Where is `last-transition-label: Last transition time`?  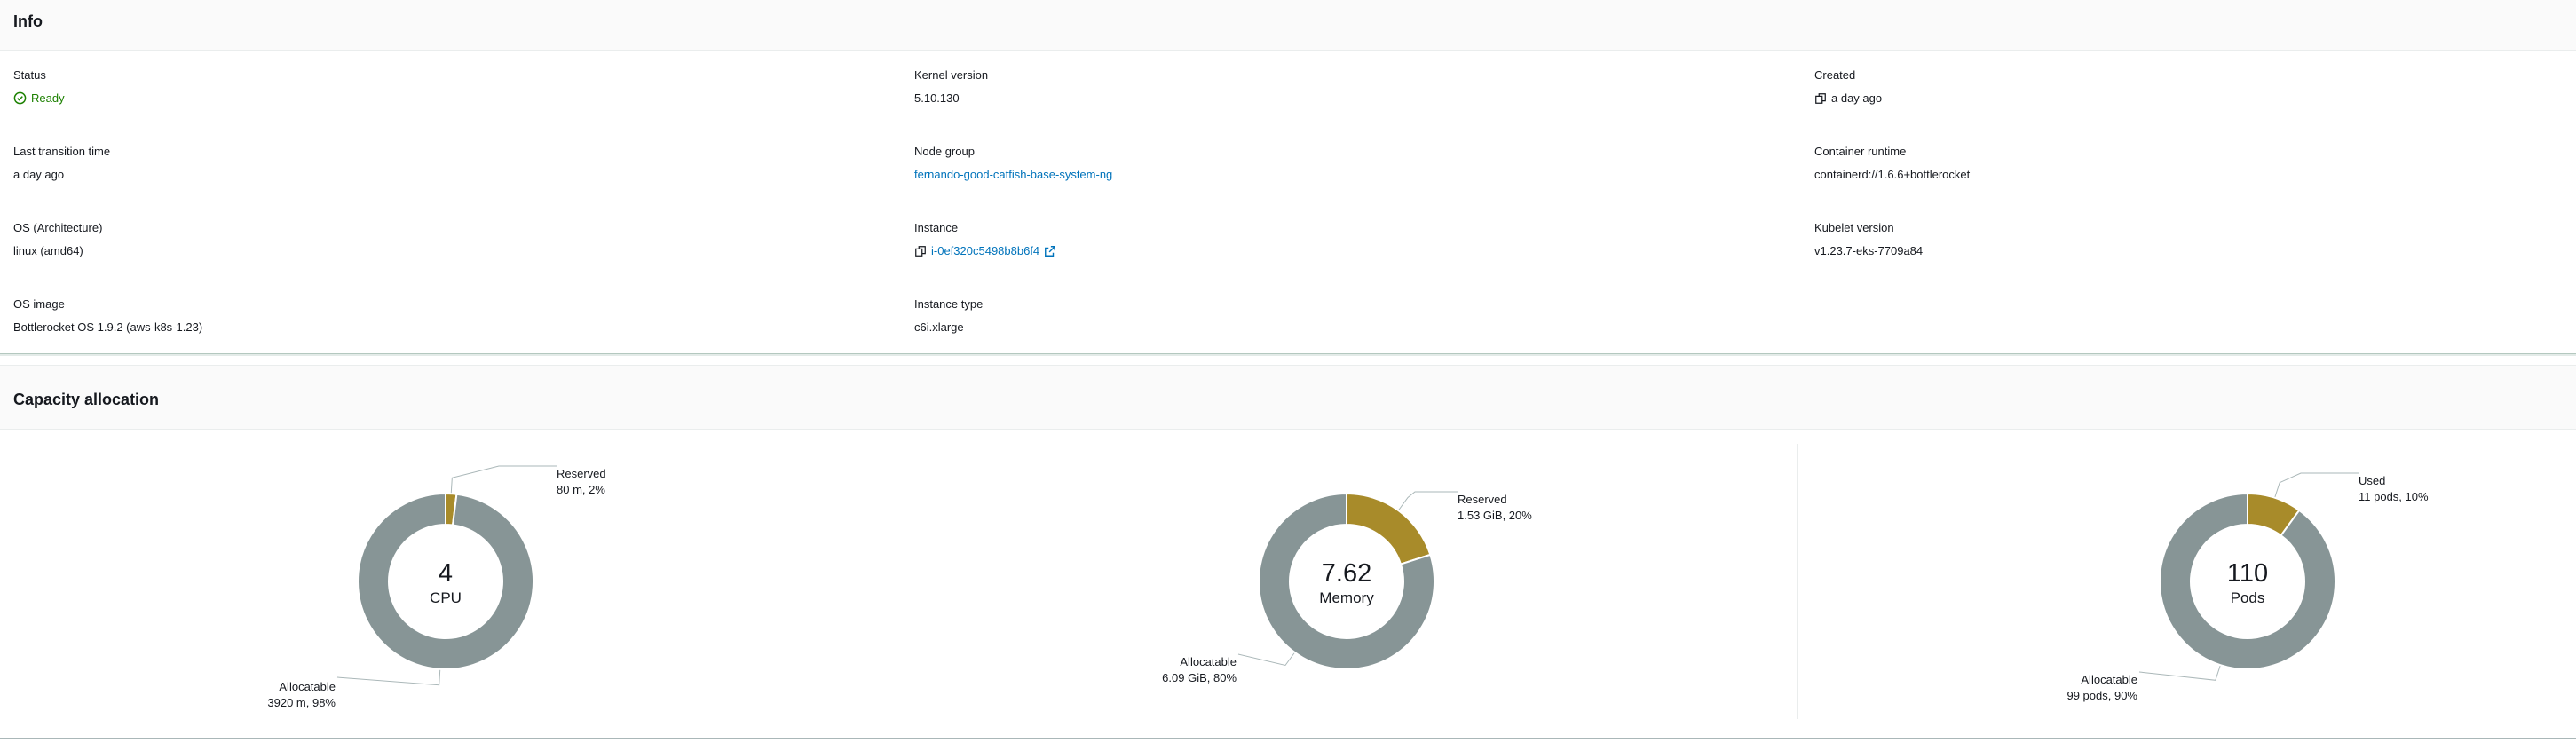 last-transition-label: Last transition time is located at coordinates (62, 151).